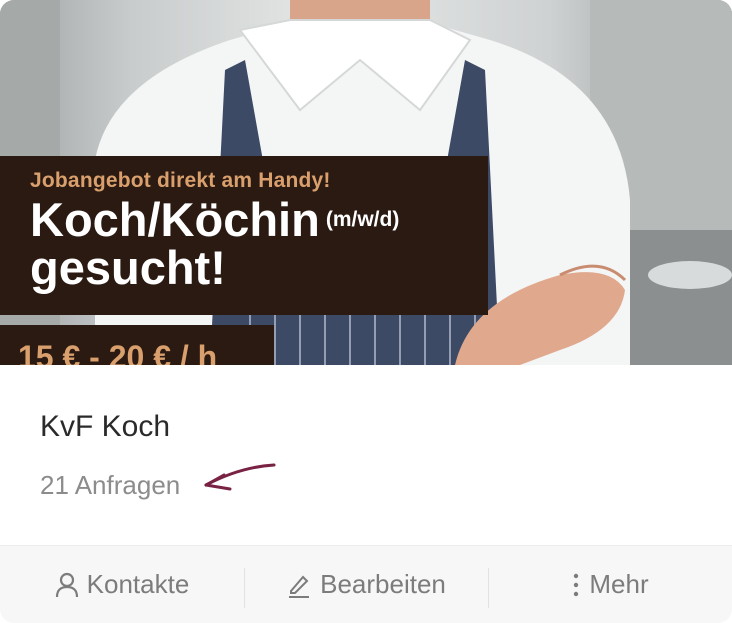 The width and height of the screenshot is (732, 623). I want to click on request-count: 21 Anfragen, so click(110, 485).